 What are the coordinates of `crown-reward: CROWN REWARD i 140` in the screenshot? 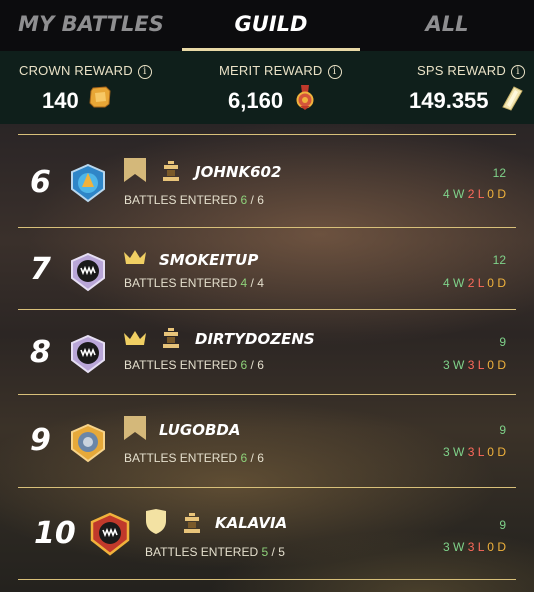 It's located at (76, 87).